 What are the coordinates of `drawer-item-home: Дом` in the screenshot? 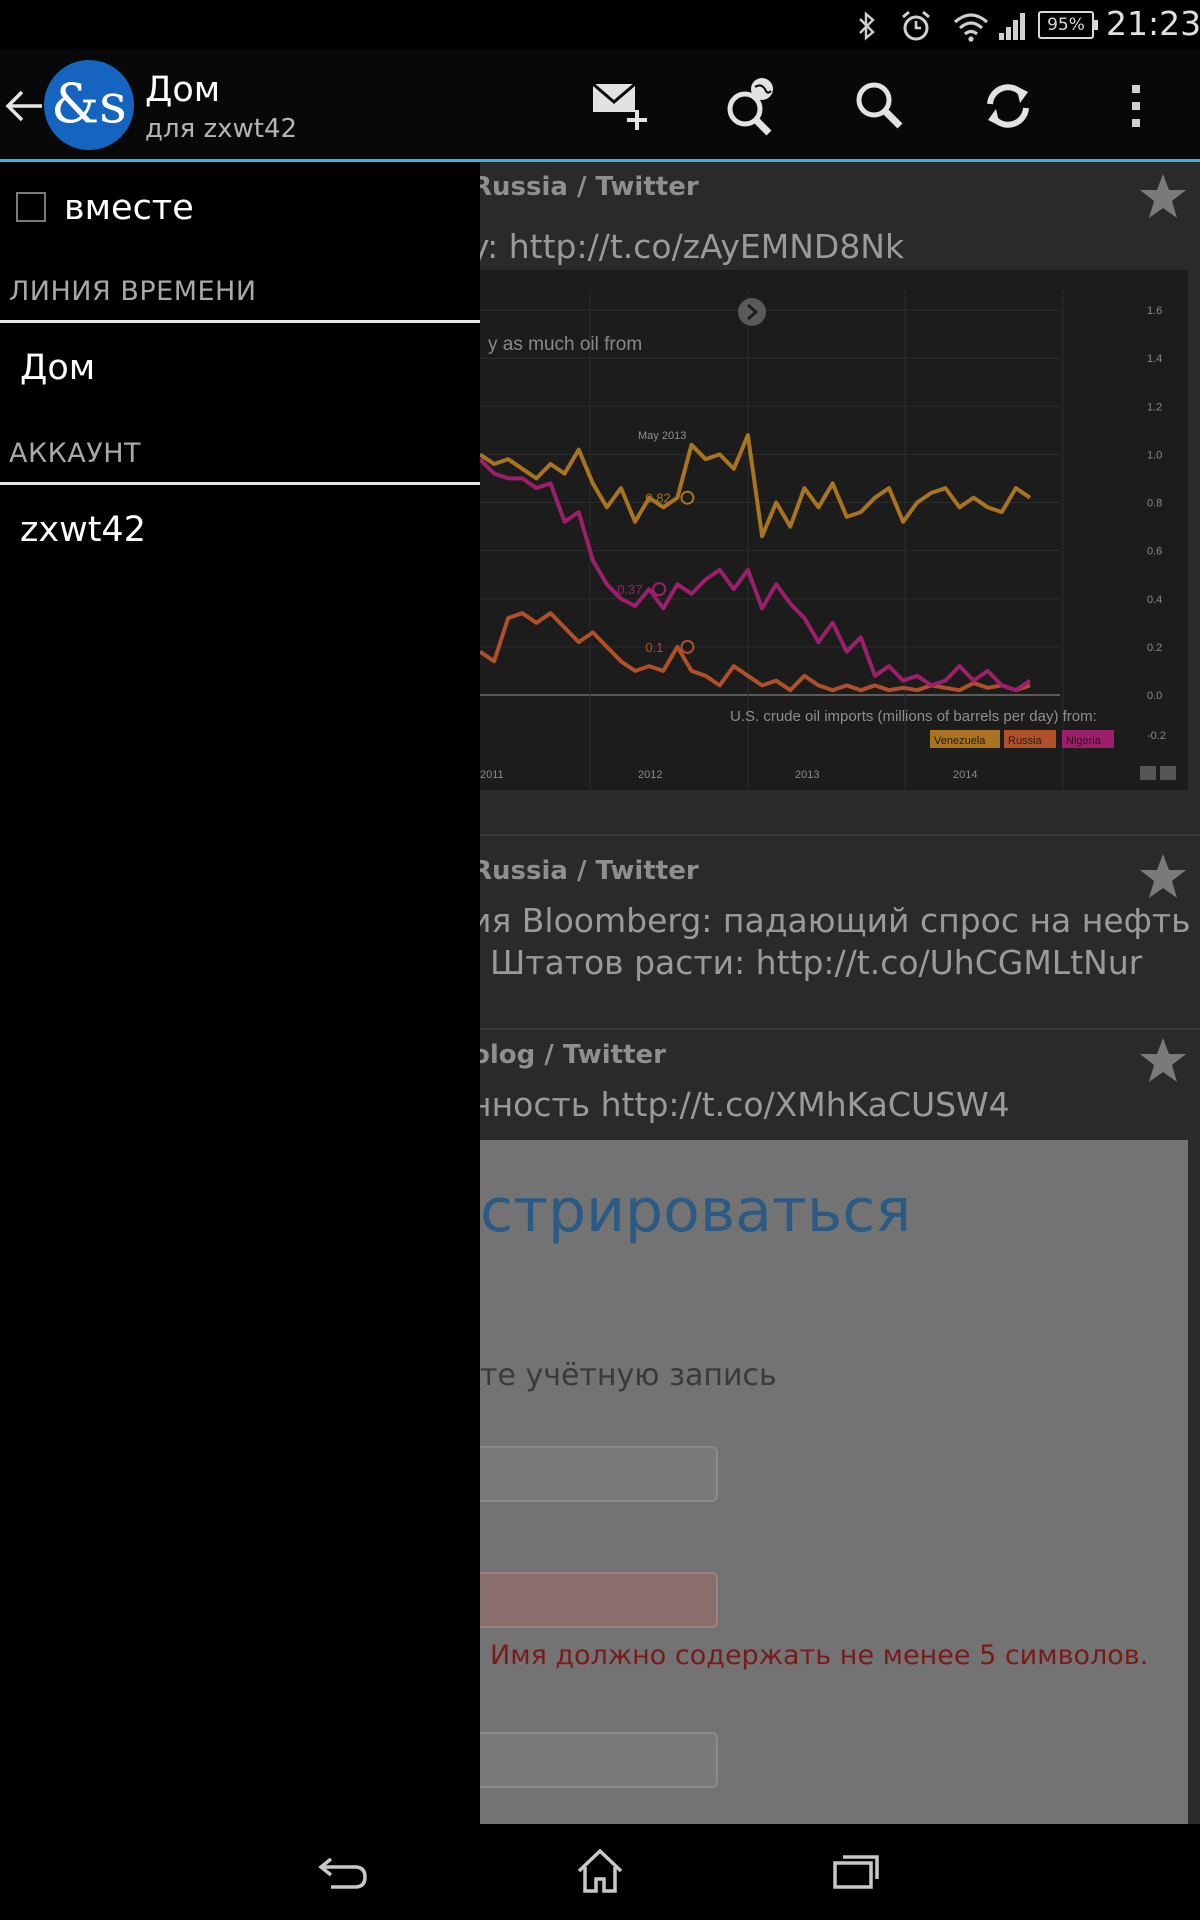 It's located at (57, 368).